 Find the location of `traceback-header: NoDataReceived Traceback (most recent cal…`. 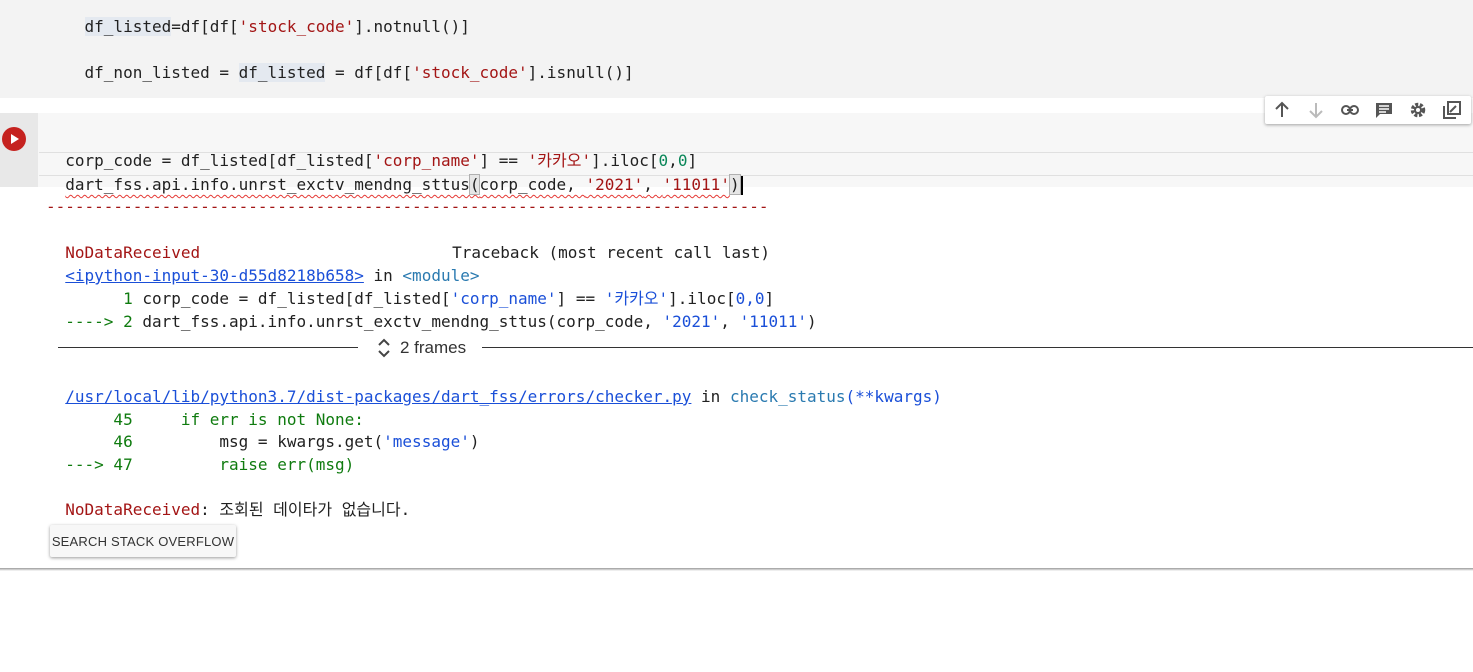

traceback-header: NoDataReceived Traceback (most recent cal… is located at coordinates (418, 252).